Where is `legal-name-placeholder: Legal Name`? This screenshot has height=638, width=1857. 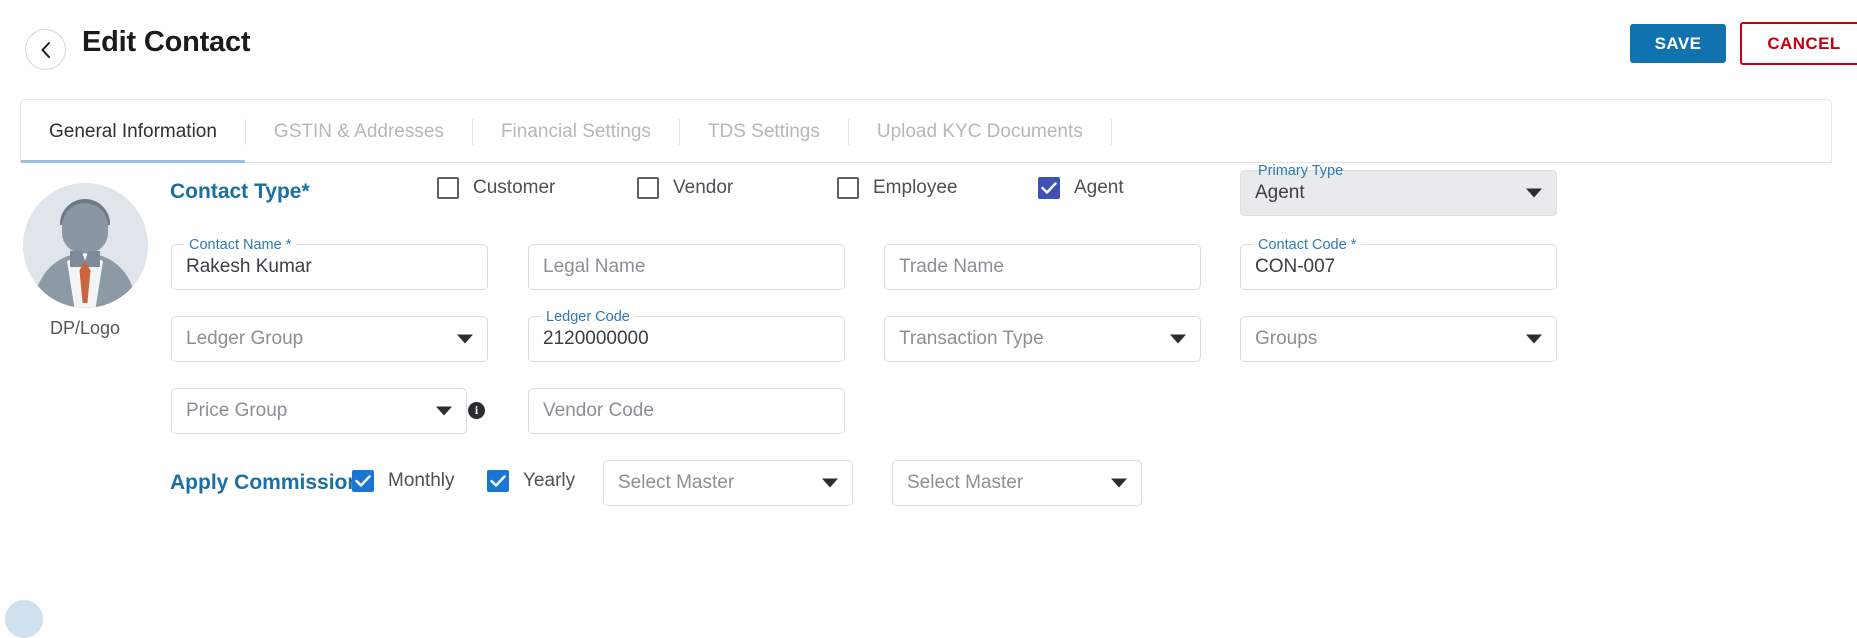
legal-name-placeholder: Legal Name is located at coordinates (594, 266).